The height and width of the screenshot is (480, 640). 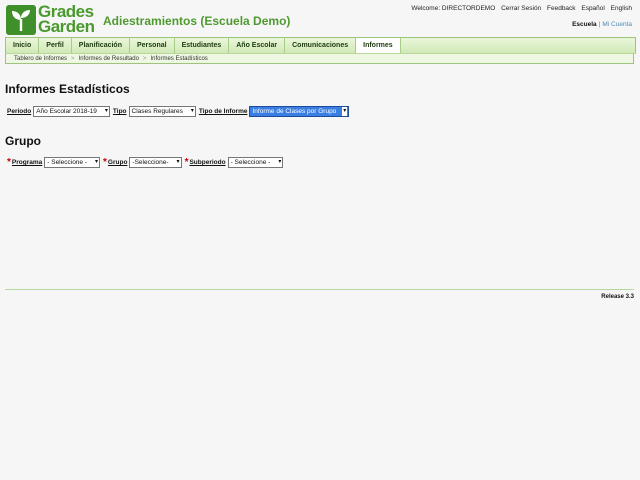 What do you see at coordinates (207, 162) in the screenshot?
I see `subperiod-label: Subperiodo` at bounding box center [207, 162].